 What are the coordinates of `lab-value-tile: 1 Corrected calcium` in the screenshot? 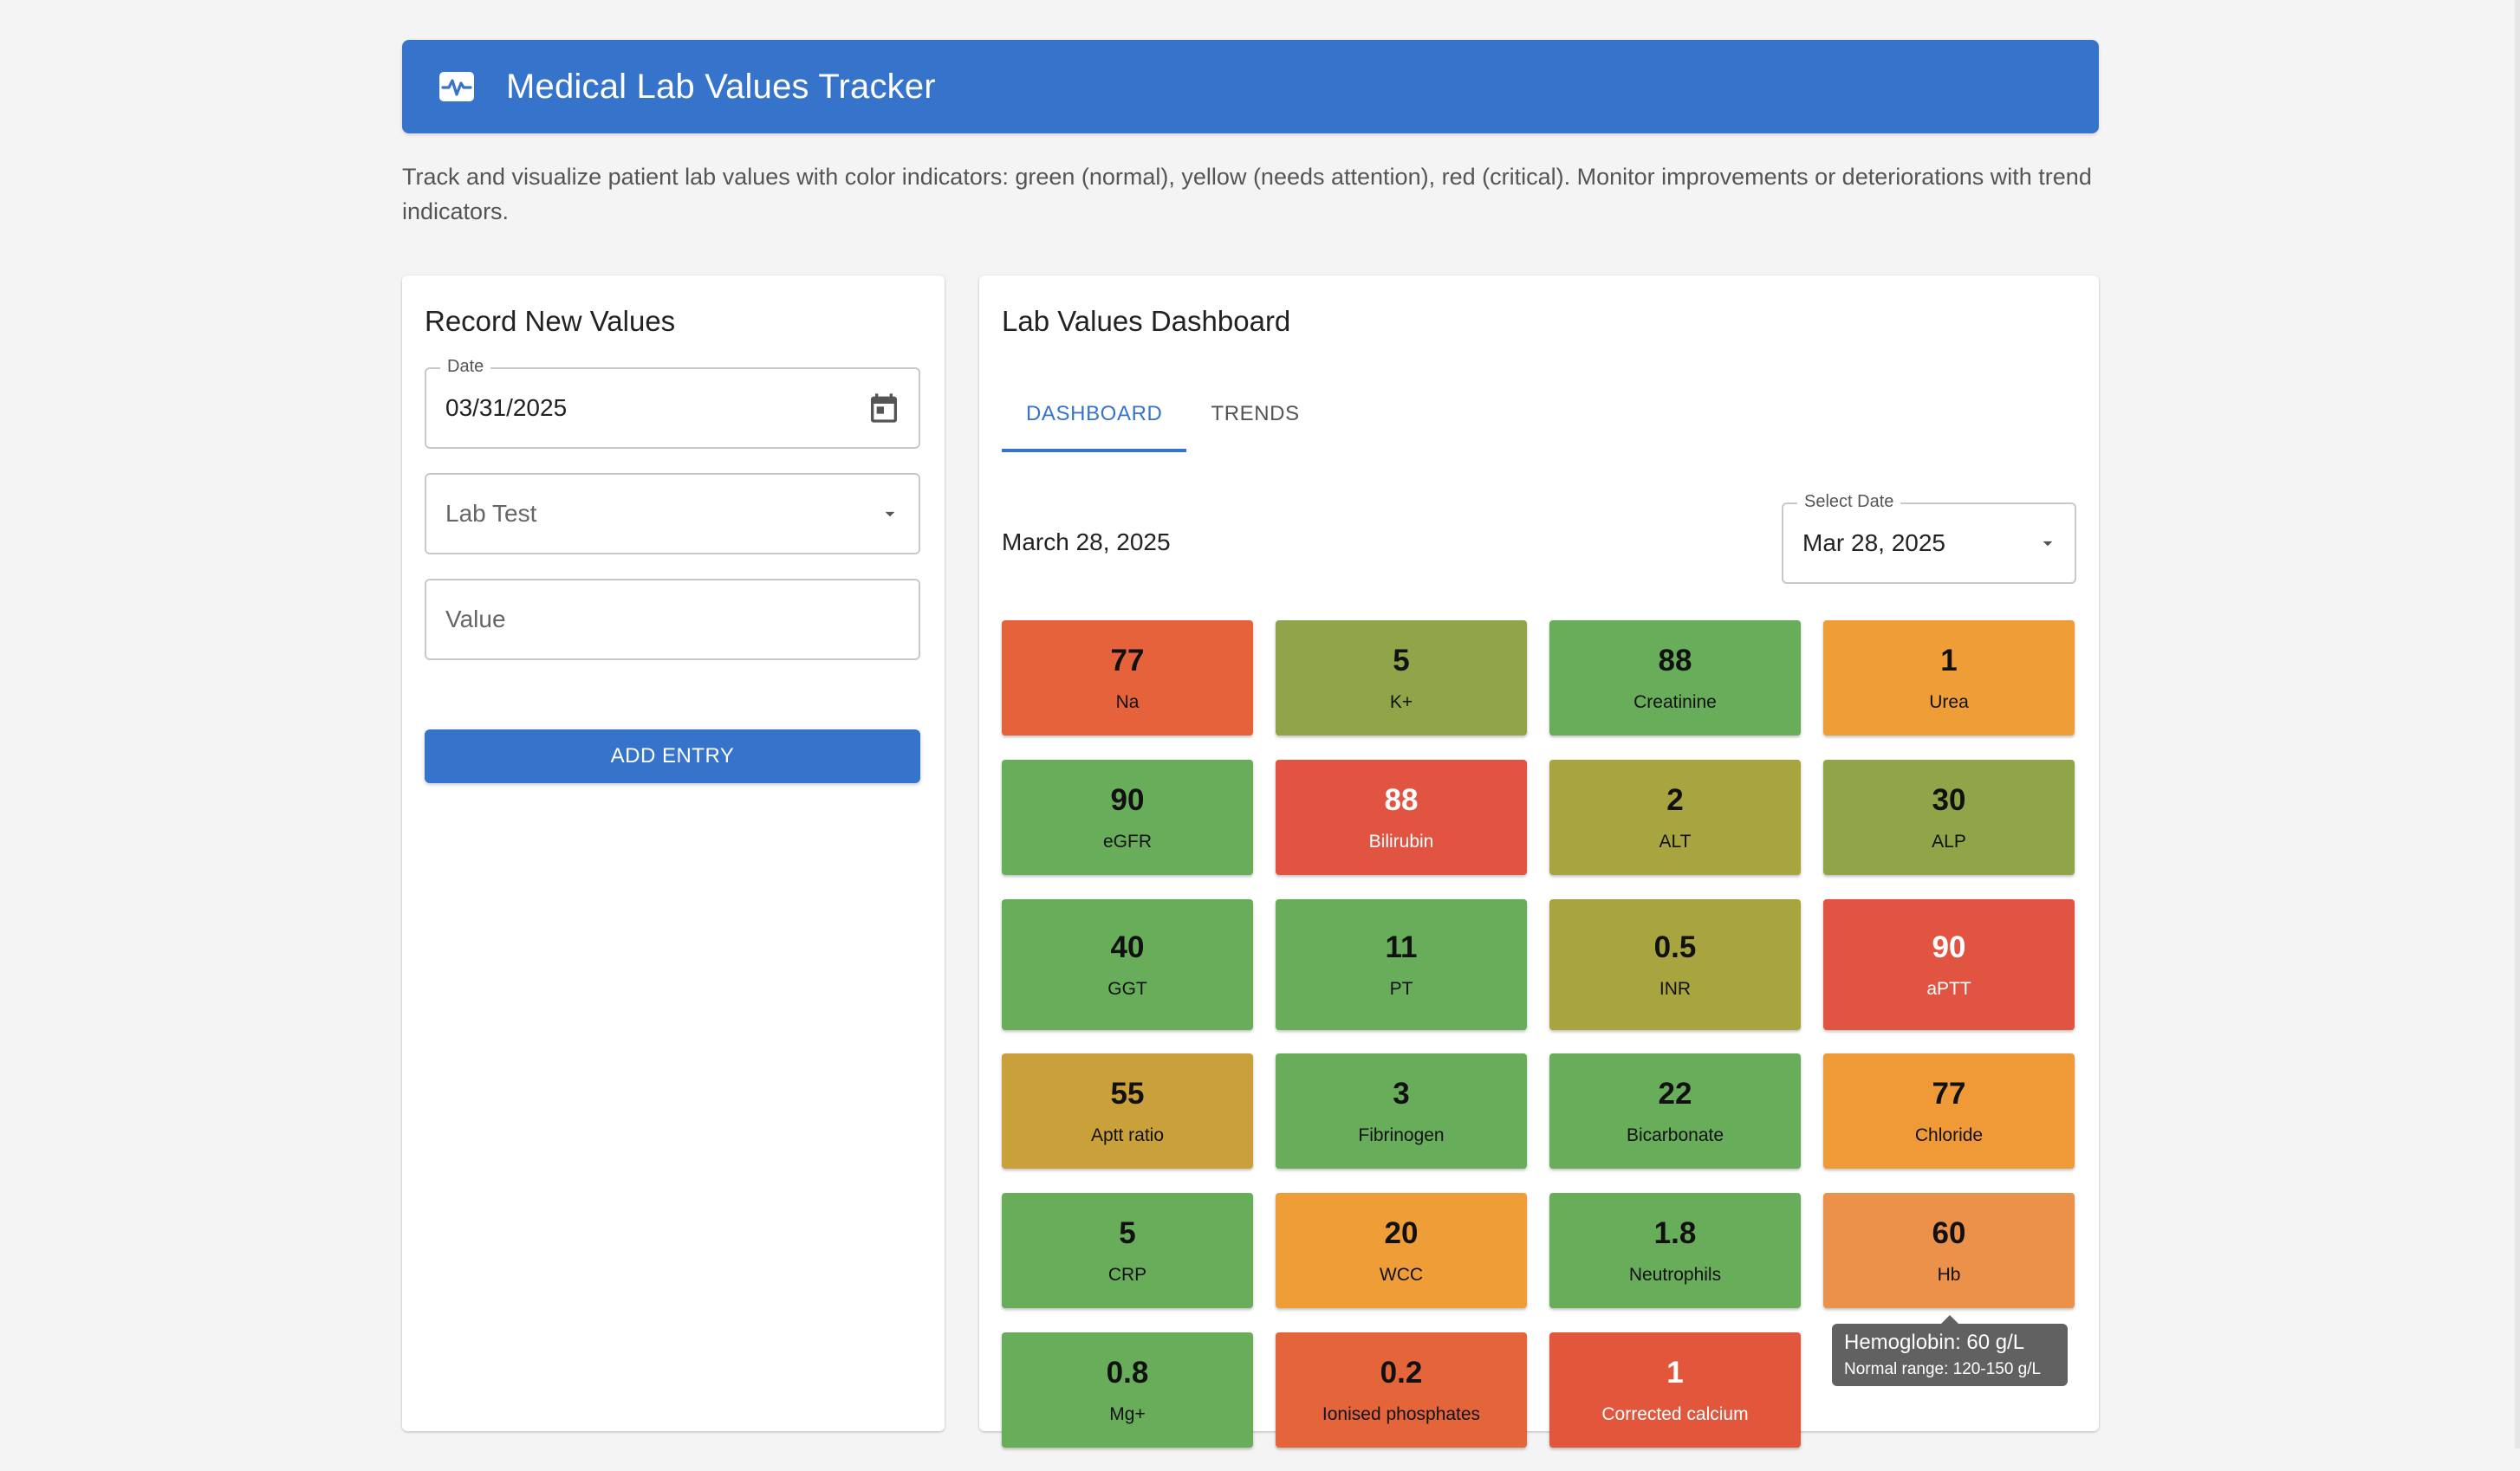 It's located at (1675, 1390).